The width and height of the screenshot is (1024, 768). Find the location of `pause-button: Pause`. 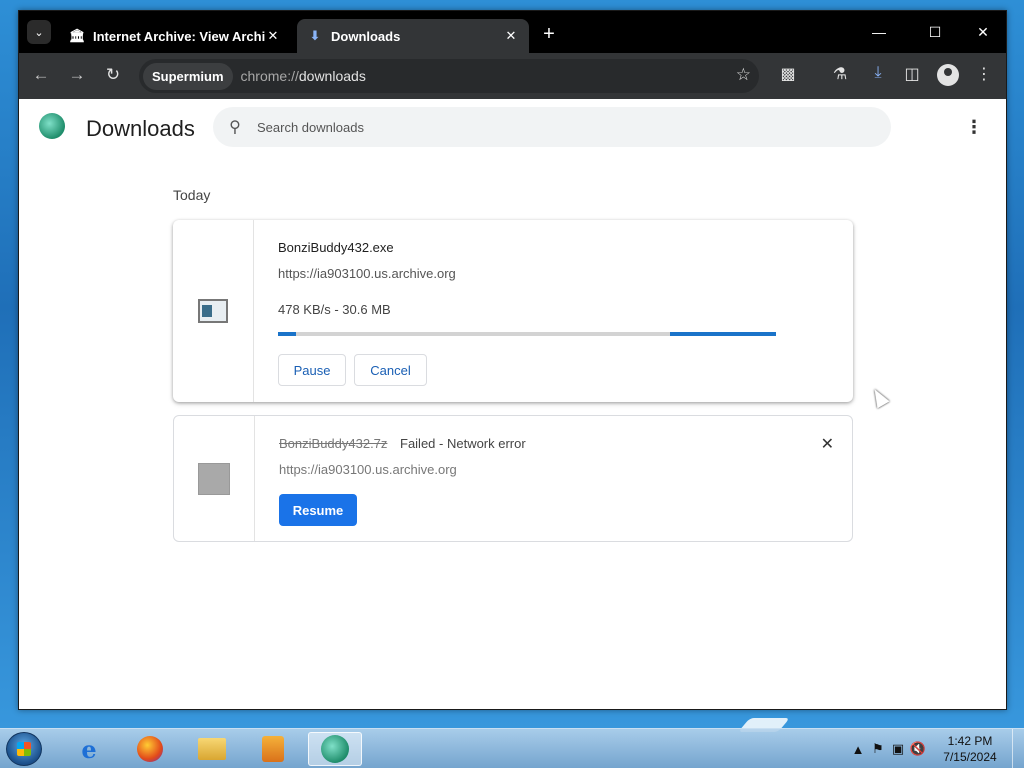

pause-button: Pause is located at coordinates (312, 370).